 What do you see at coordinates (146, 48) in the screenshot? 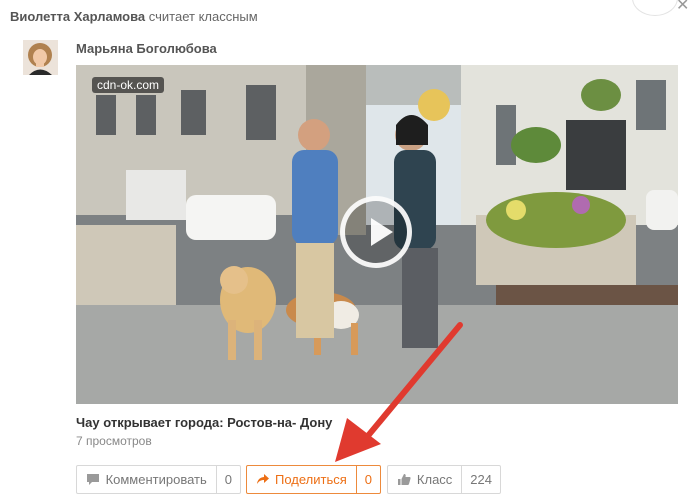
I see `post-author: Марьяна Боголюбова` at bounding box center [146, 48].